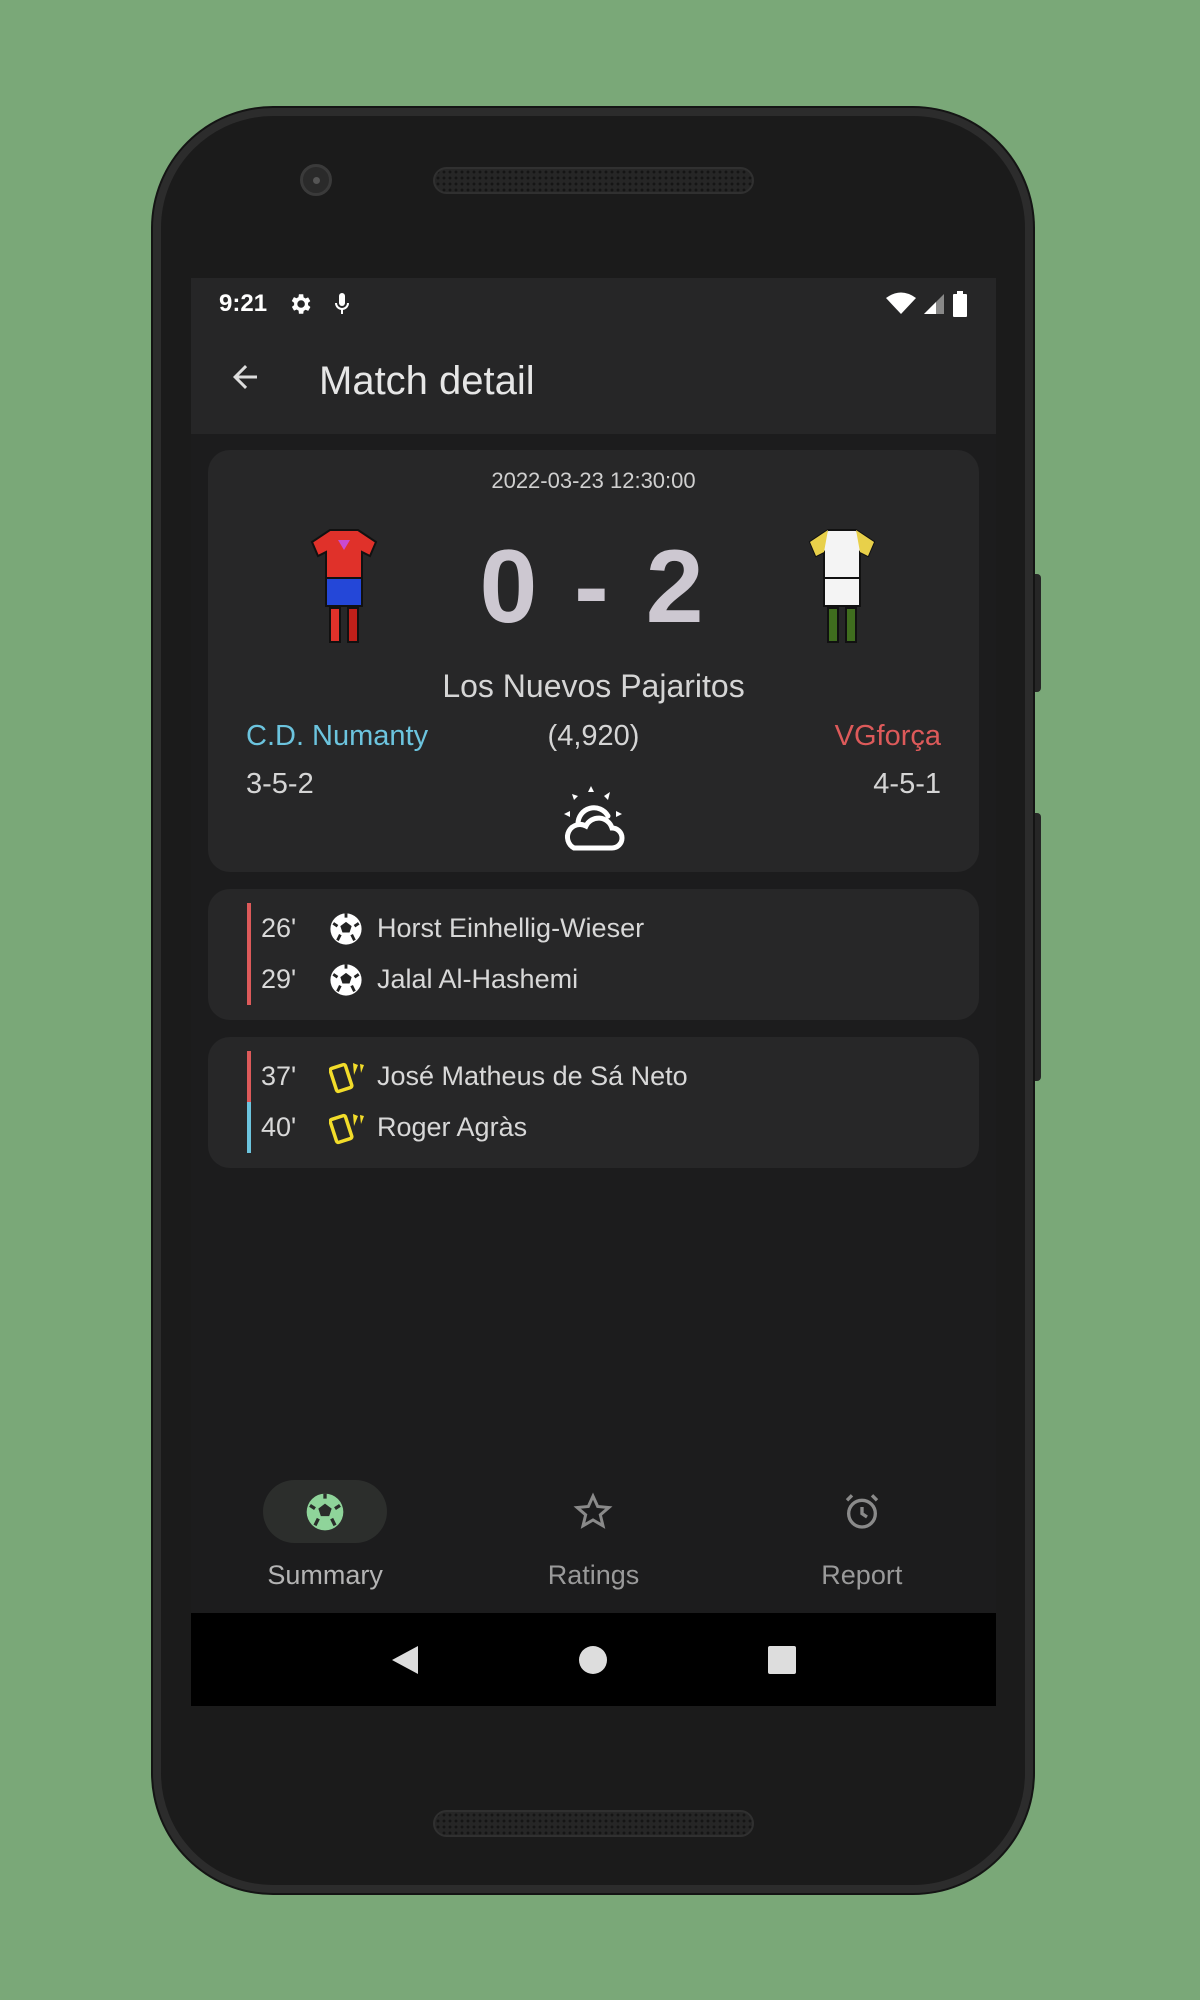 Image resolution: width=1200 pixels, height=2000 pixels. What do you see at coordinates (862, 1539) in the screenshot?
I see `tab-report: Report` at bounding box center [862, 1539].